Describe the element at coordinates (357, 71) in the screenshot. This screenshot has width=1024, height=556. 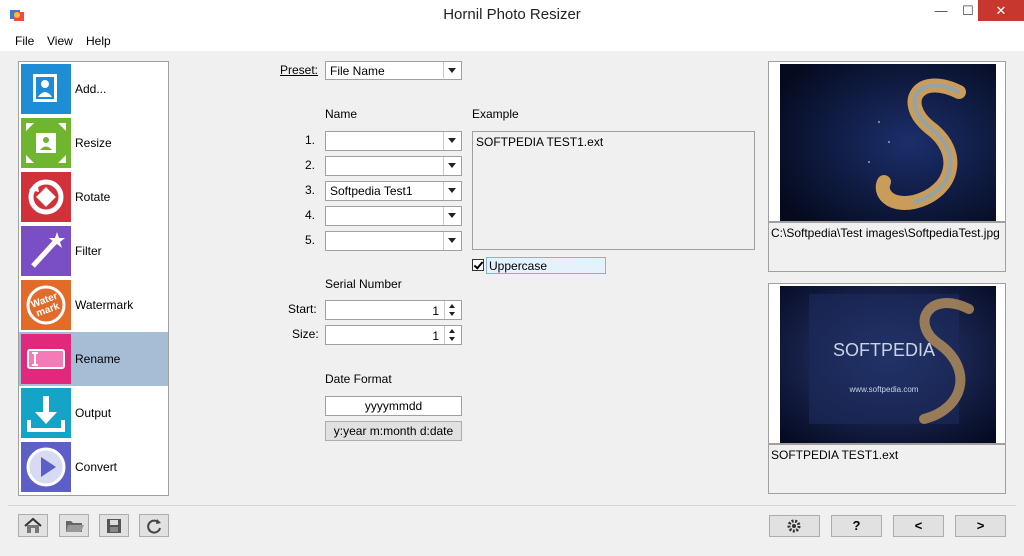
I see `preset-value: File Name` at that location.